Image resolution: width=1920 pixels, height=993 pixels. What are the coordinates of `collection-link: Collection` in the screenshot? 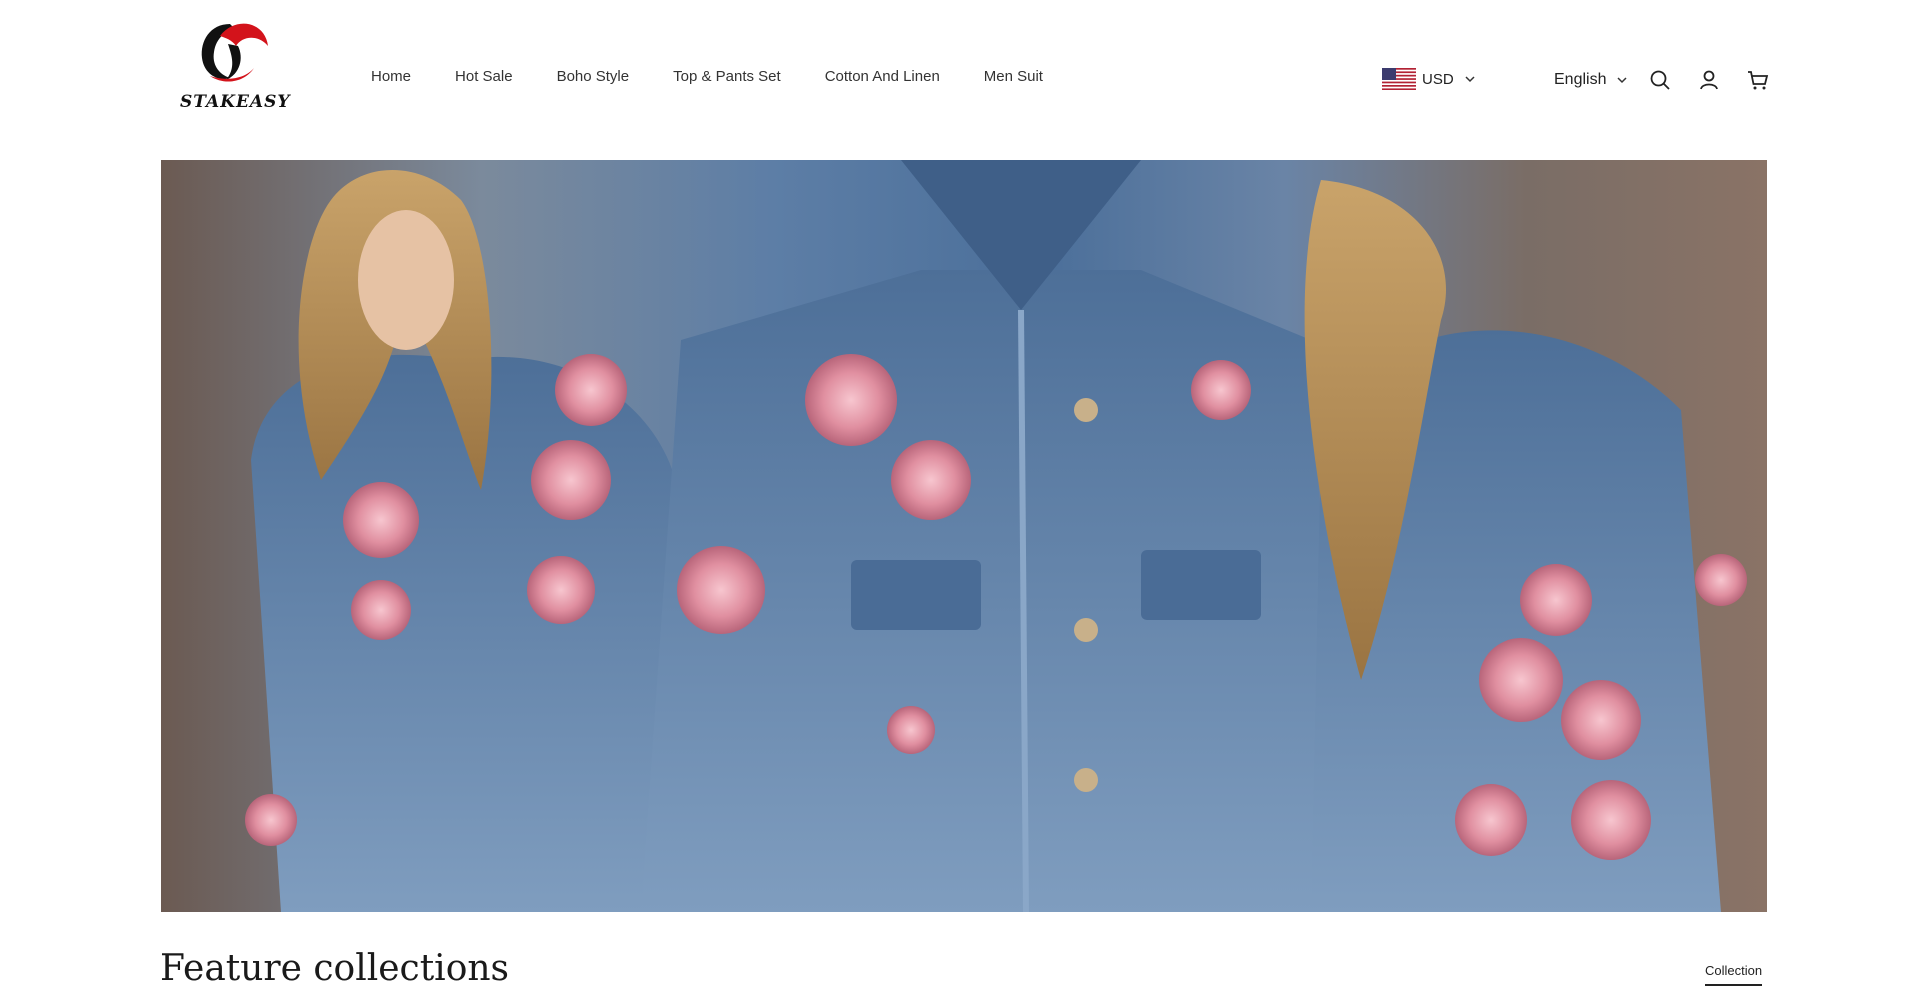 It's located at (1734, 974).